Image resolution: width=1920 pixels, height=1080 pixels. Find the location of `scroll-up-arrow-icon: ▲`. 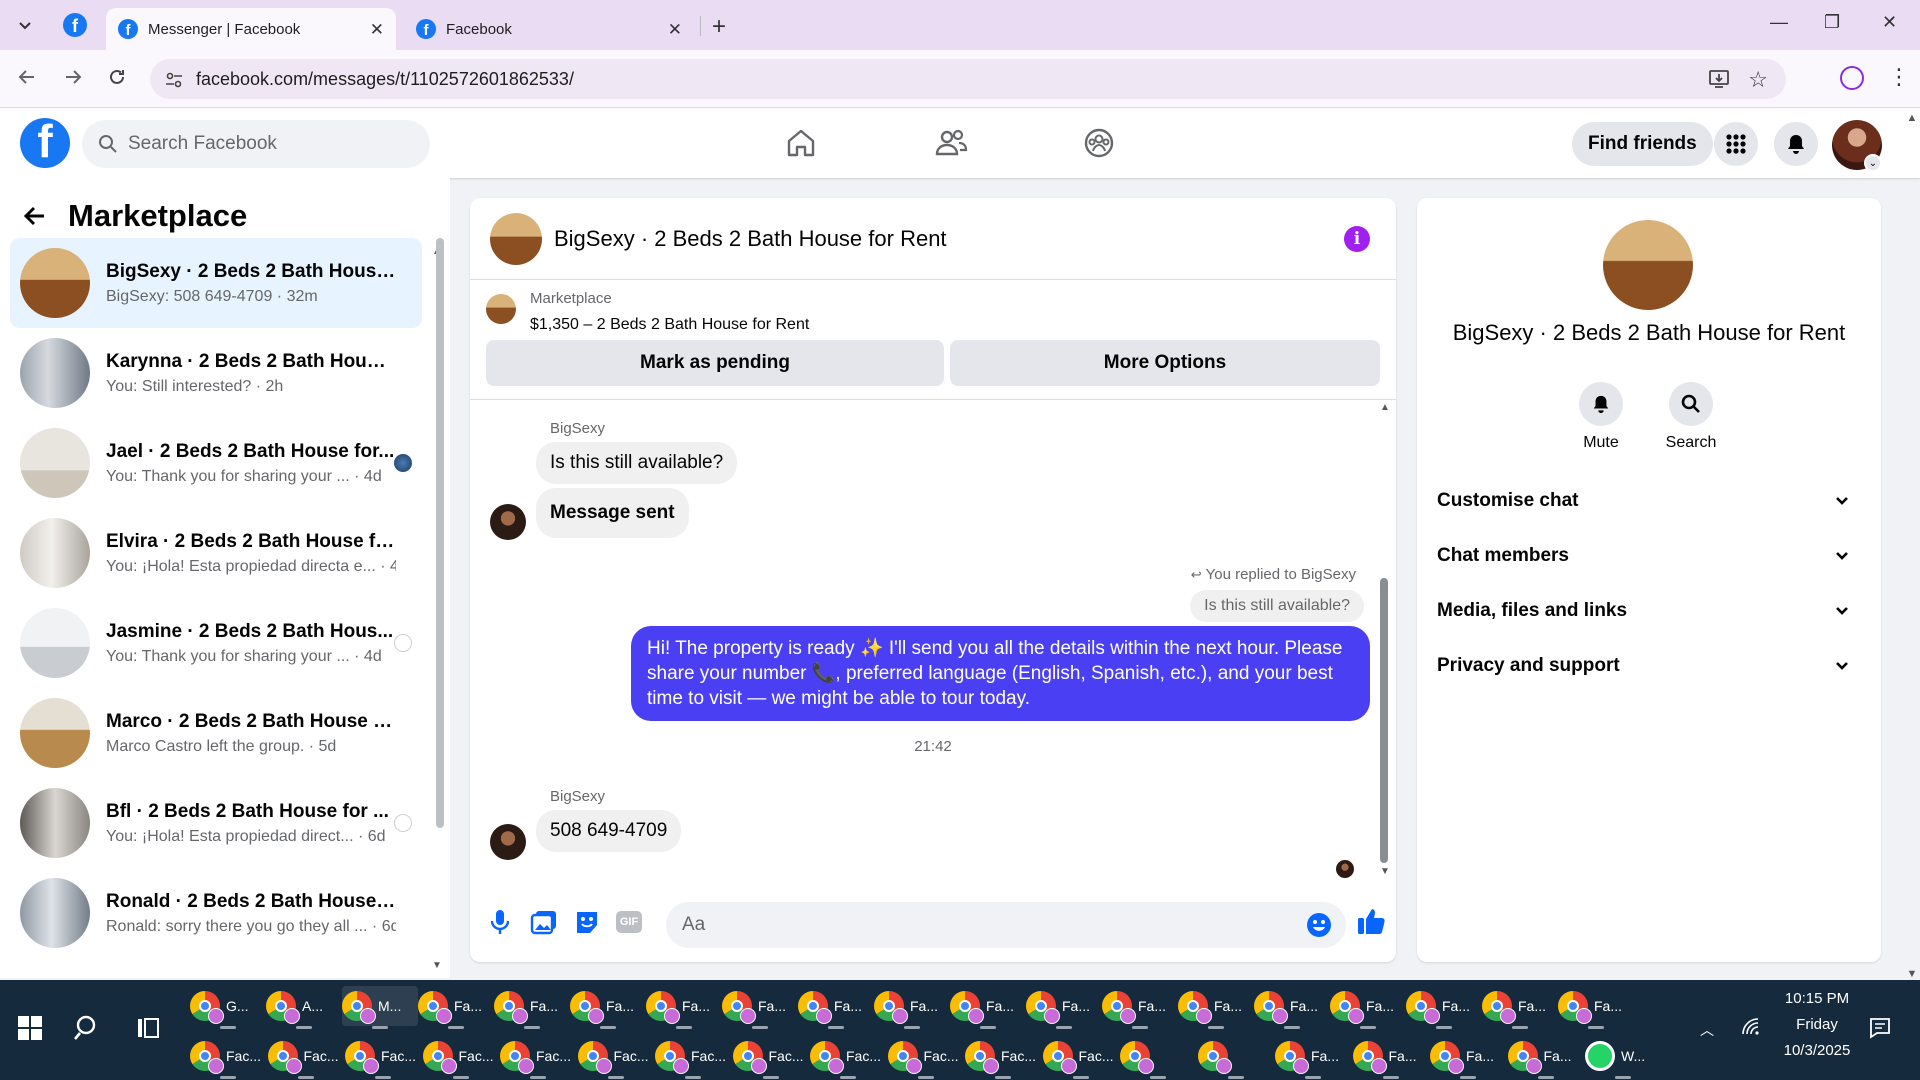

scroll-up-arrow-icon: ▲ is located at coordinates (1385, 407).